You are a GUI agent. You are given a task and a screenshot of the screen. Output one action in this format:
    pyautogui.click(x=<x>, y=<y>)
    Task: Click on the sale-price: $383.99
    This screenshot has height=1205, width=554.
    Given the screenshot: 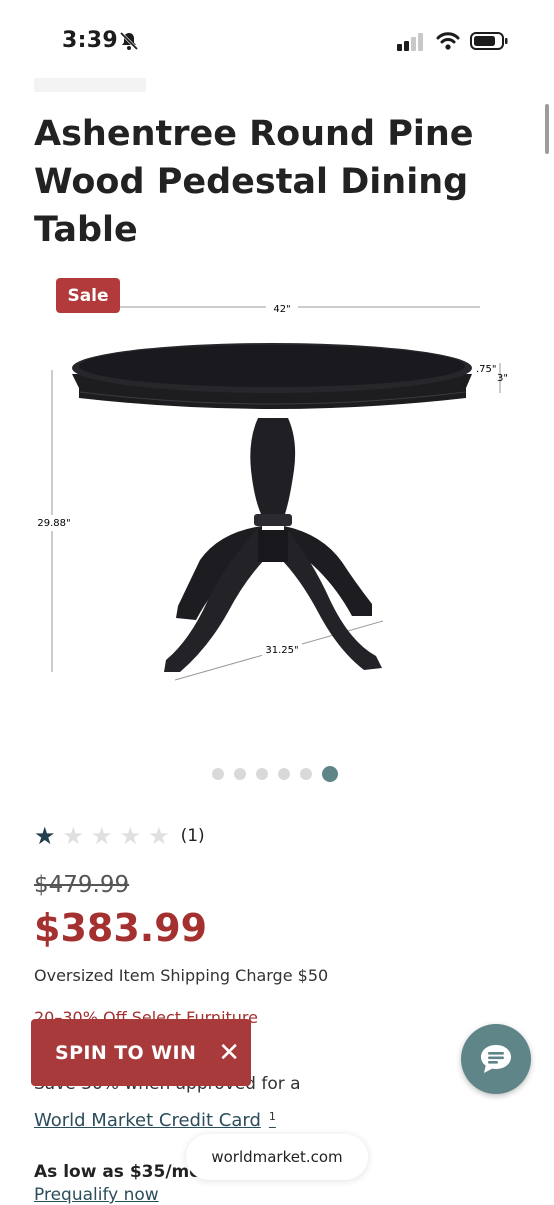 What is the action you would take?
    pyautogui.click(x=121, y=928)
    